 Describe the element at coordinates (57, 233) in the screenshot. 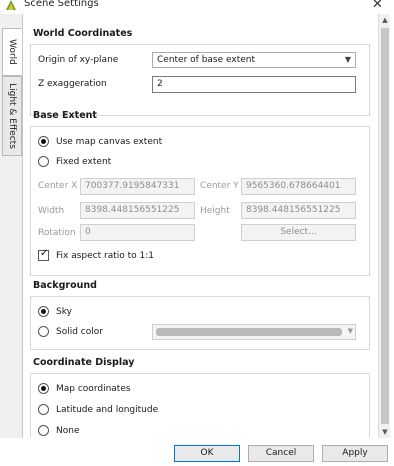

I see `rotation-label: Rotation` at that location.